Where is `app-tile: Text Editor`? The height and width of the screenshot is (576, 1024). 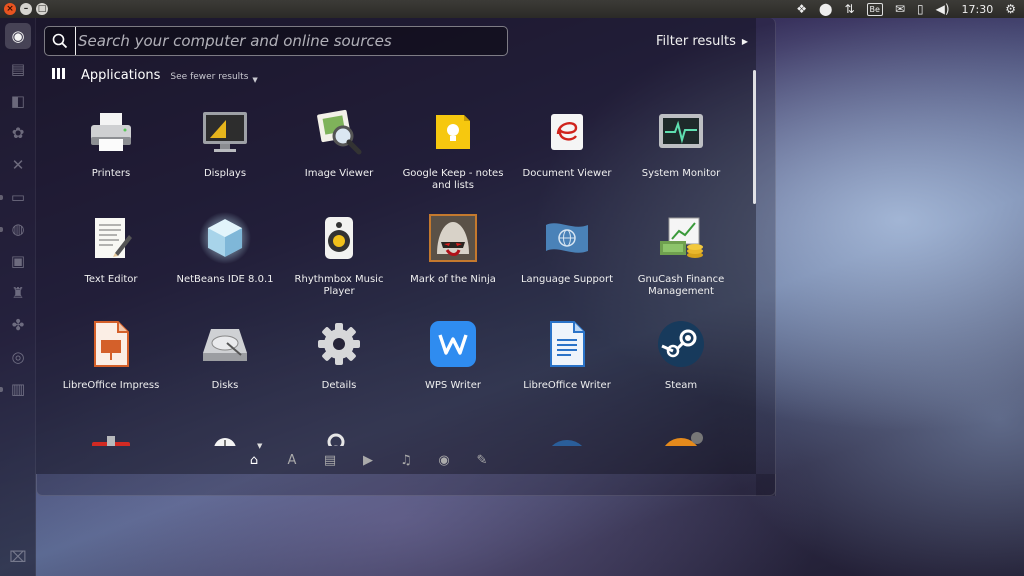
app-tile: Text Editor is located at coordinates (111, 263).